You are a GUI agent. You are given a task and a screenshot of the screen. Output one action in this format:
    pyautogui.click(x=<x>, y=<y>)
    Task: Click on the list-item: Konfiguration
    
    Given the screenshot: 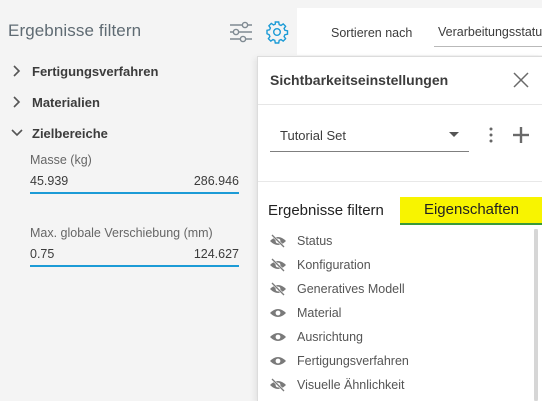 What is the action you would take?
    pyautogui.click(x=396, y=265)
    